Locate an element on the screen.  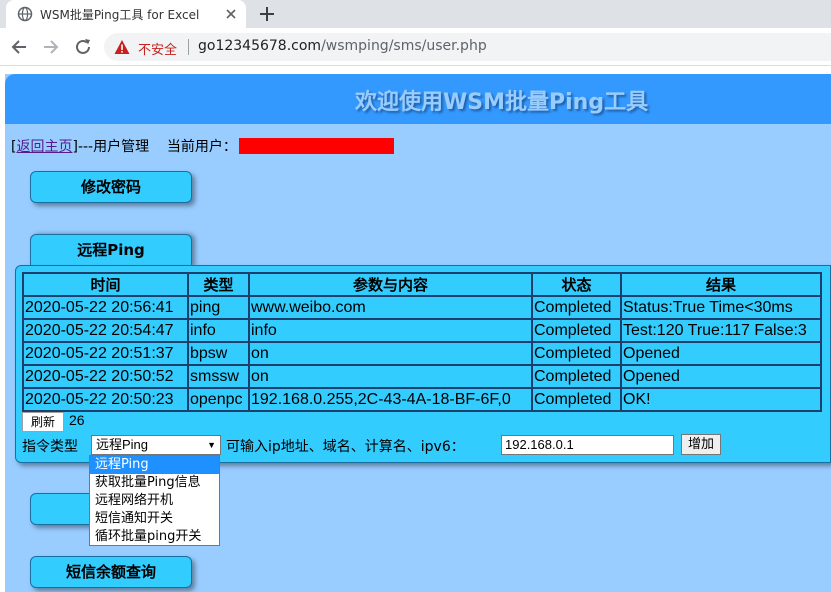
page-title: 欢迎使用WSM批量Ping工具 is located at coordinates (502, 102).